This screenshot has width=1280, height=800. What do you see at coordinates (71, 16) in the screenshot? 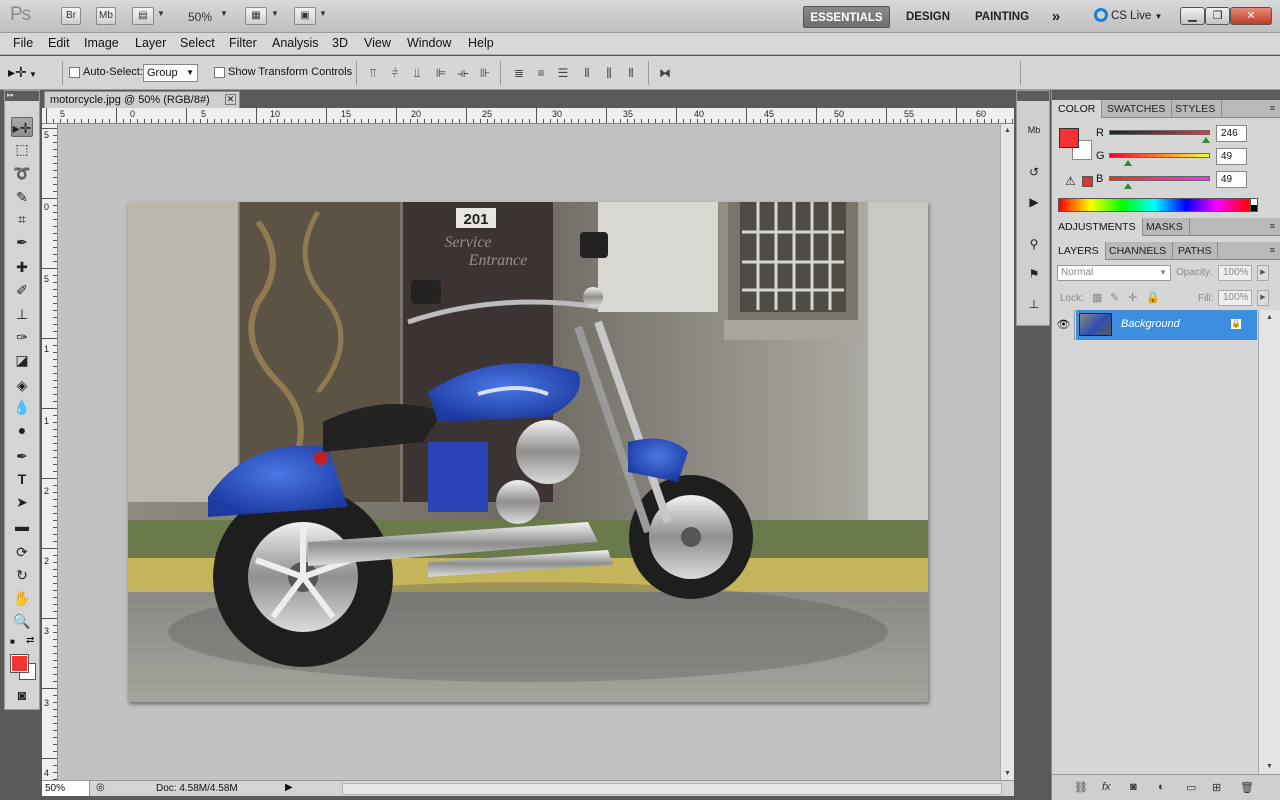
I see `launch-bridge-button: Br` at bounding box center [71, 16].